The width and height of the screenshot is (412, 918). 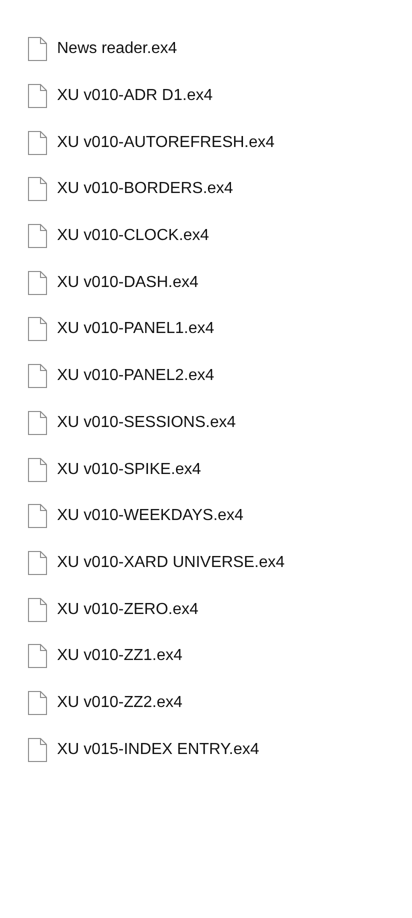 What do you see at coordinates (127, 609) in the screenshot?
I see `file-name: XU v010-ZERO.ex4` at bounding box center [127, 609].